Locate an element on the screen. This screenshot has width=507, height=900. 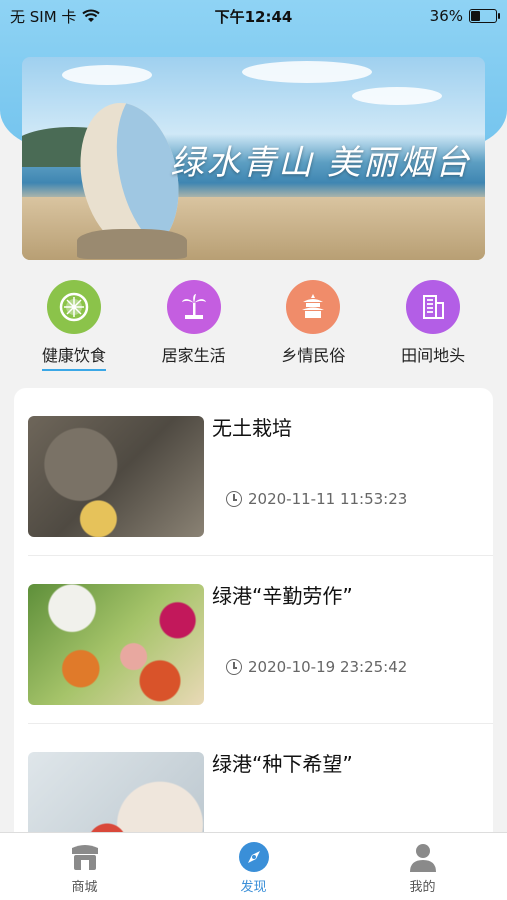
article-title: 绿港“辛勤劳作” is located at coordinates (282, 596).